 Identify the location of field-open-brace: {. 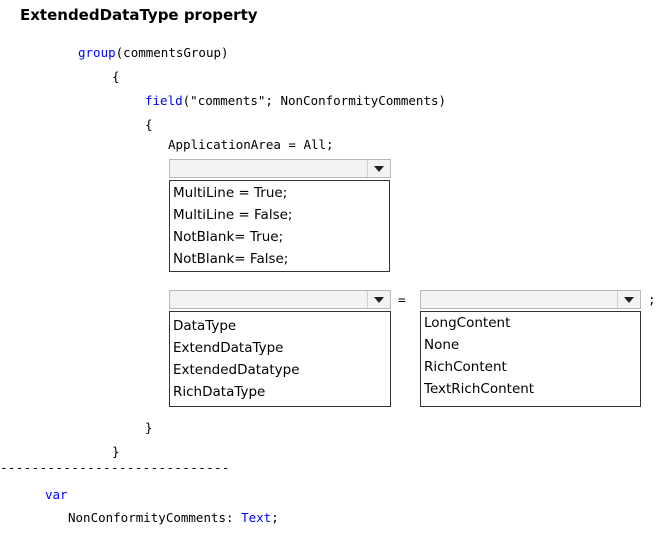
(149, 124).